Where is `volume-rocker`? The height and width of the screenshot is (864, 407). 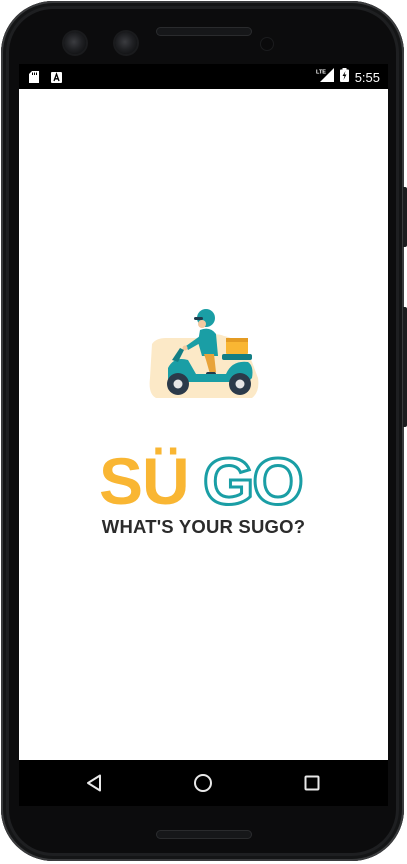 volume-rocker is located at coordinates (405, 367).